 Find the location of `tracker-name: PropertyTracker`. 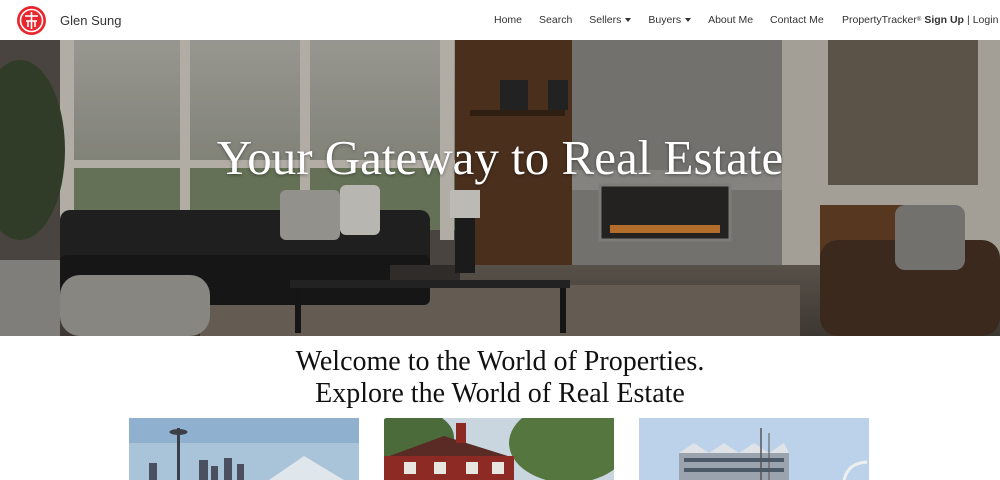

tracker-name: PropertyTracker is located at coordinates (879, 20).